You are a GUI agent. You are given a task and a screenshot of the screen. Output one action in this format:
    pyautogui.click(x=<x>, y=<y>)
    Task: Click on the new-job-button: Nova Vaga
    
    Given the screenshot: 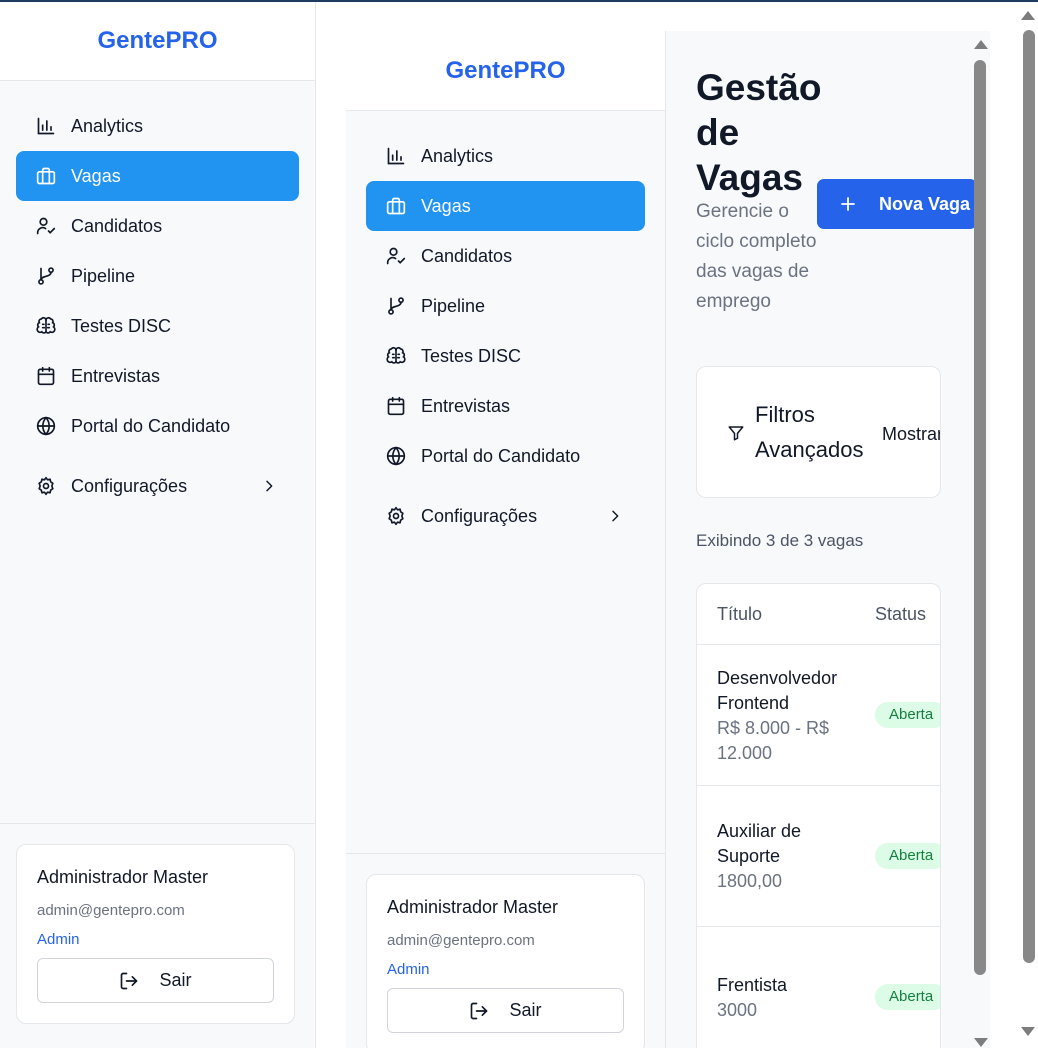 What is the action you would take?
    pyautogui.click(x=897, y=204)
    